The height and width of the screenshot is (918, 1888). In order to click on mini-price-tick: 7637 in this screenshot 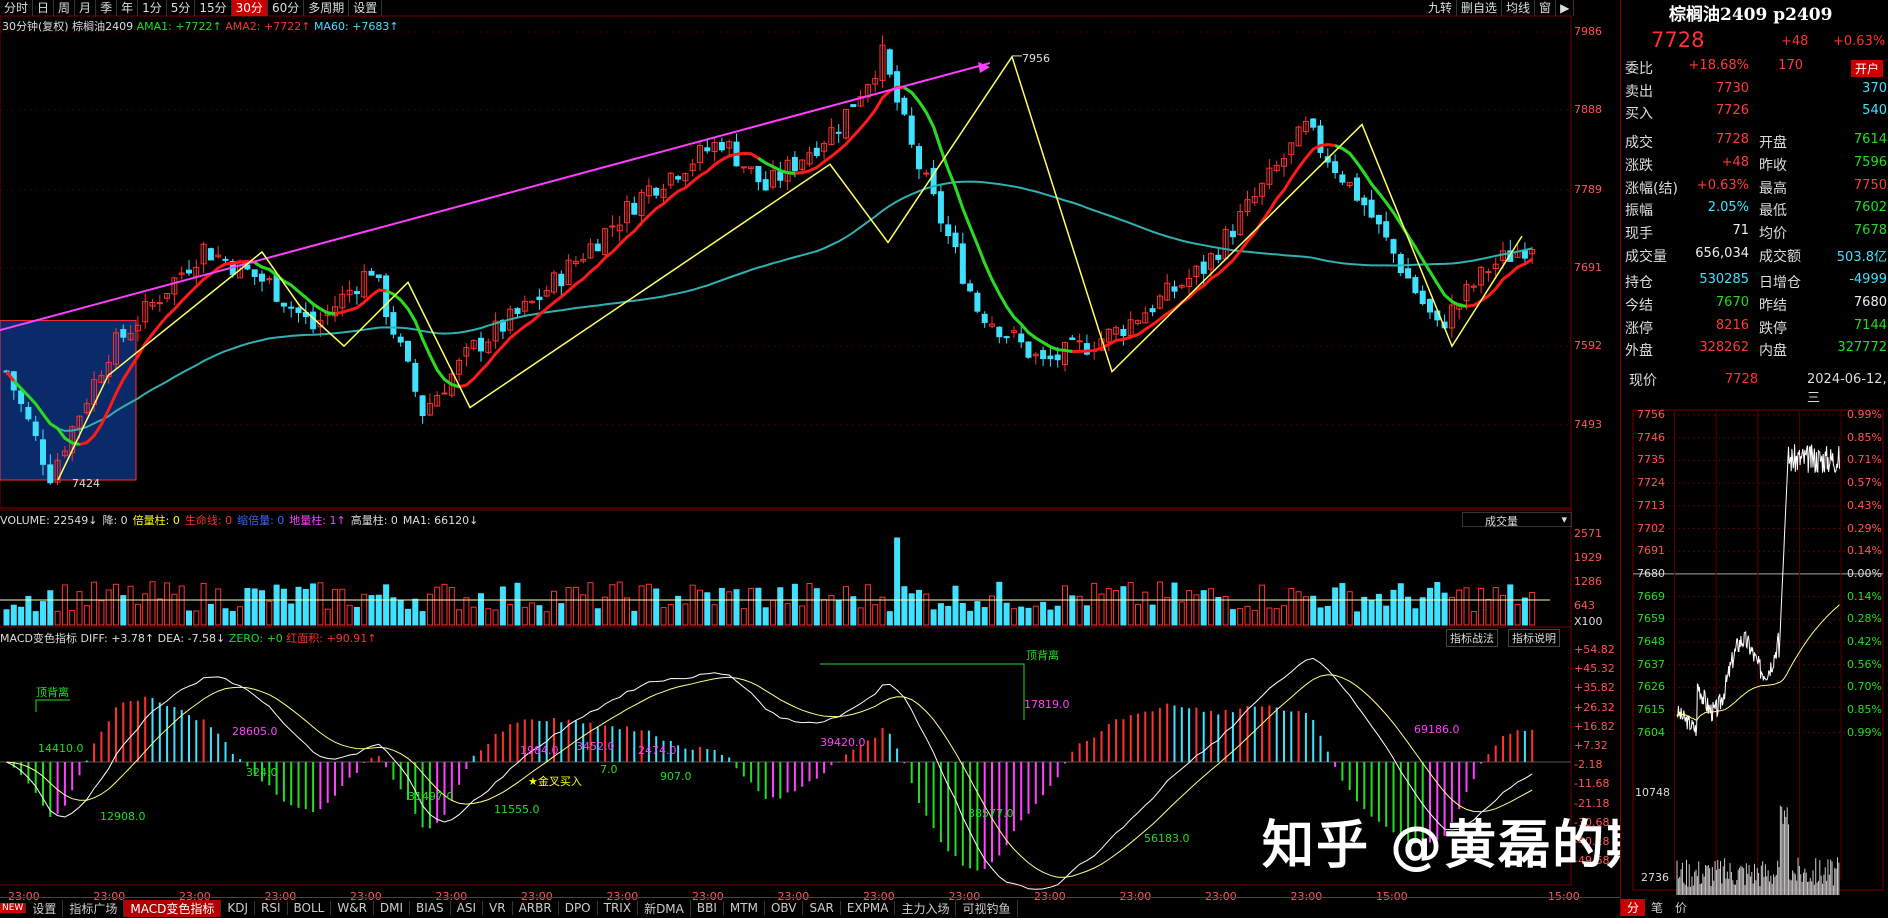, I will do `click(1651, 664)`.